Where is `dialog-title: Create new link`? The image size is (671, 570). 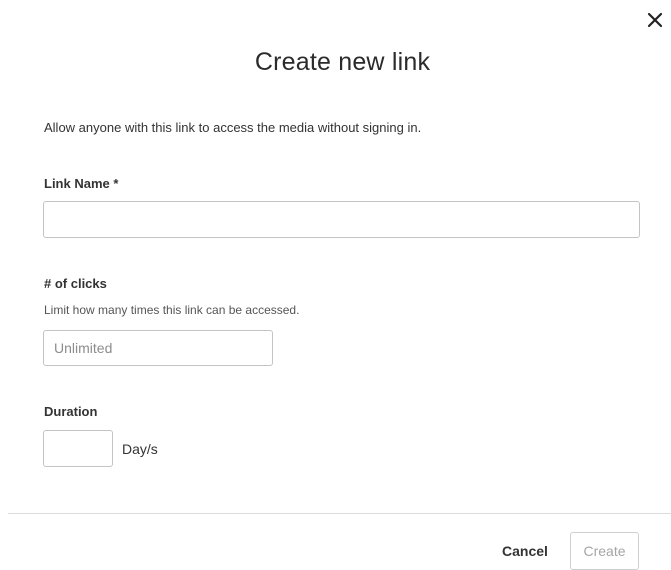
dialog-title: Create new link is located at coordinates (342, 62).